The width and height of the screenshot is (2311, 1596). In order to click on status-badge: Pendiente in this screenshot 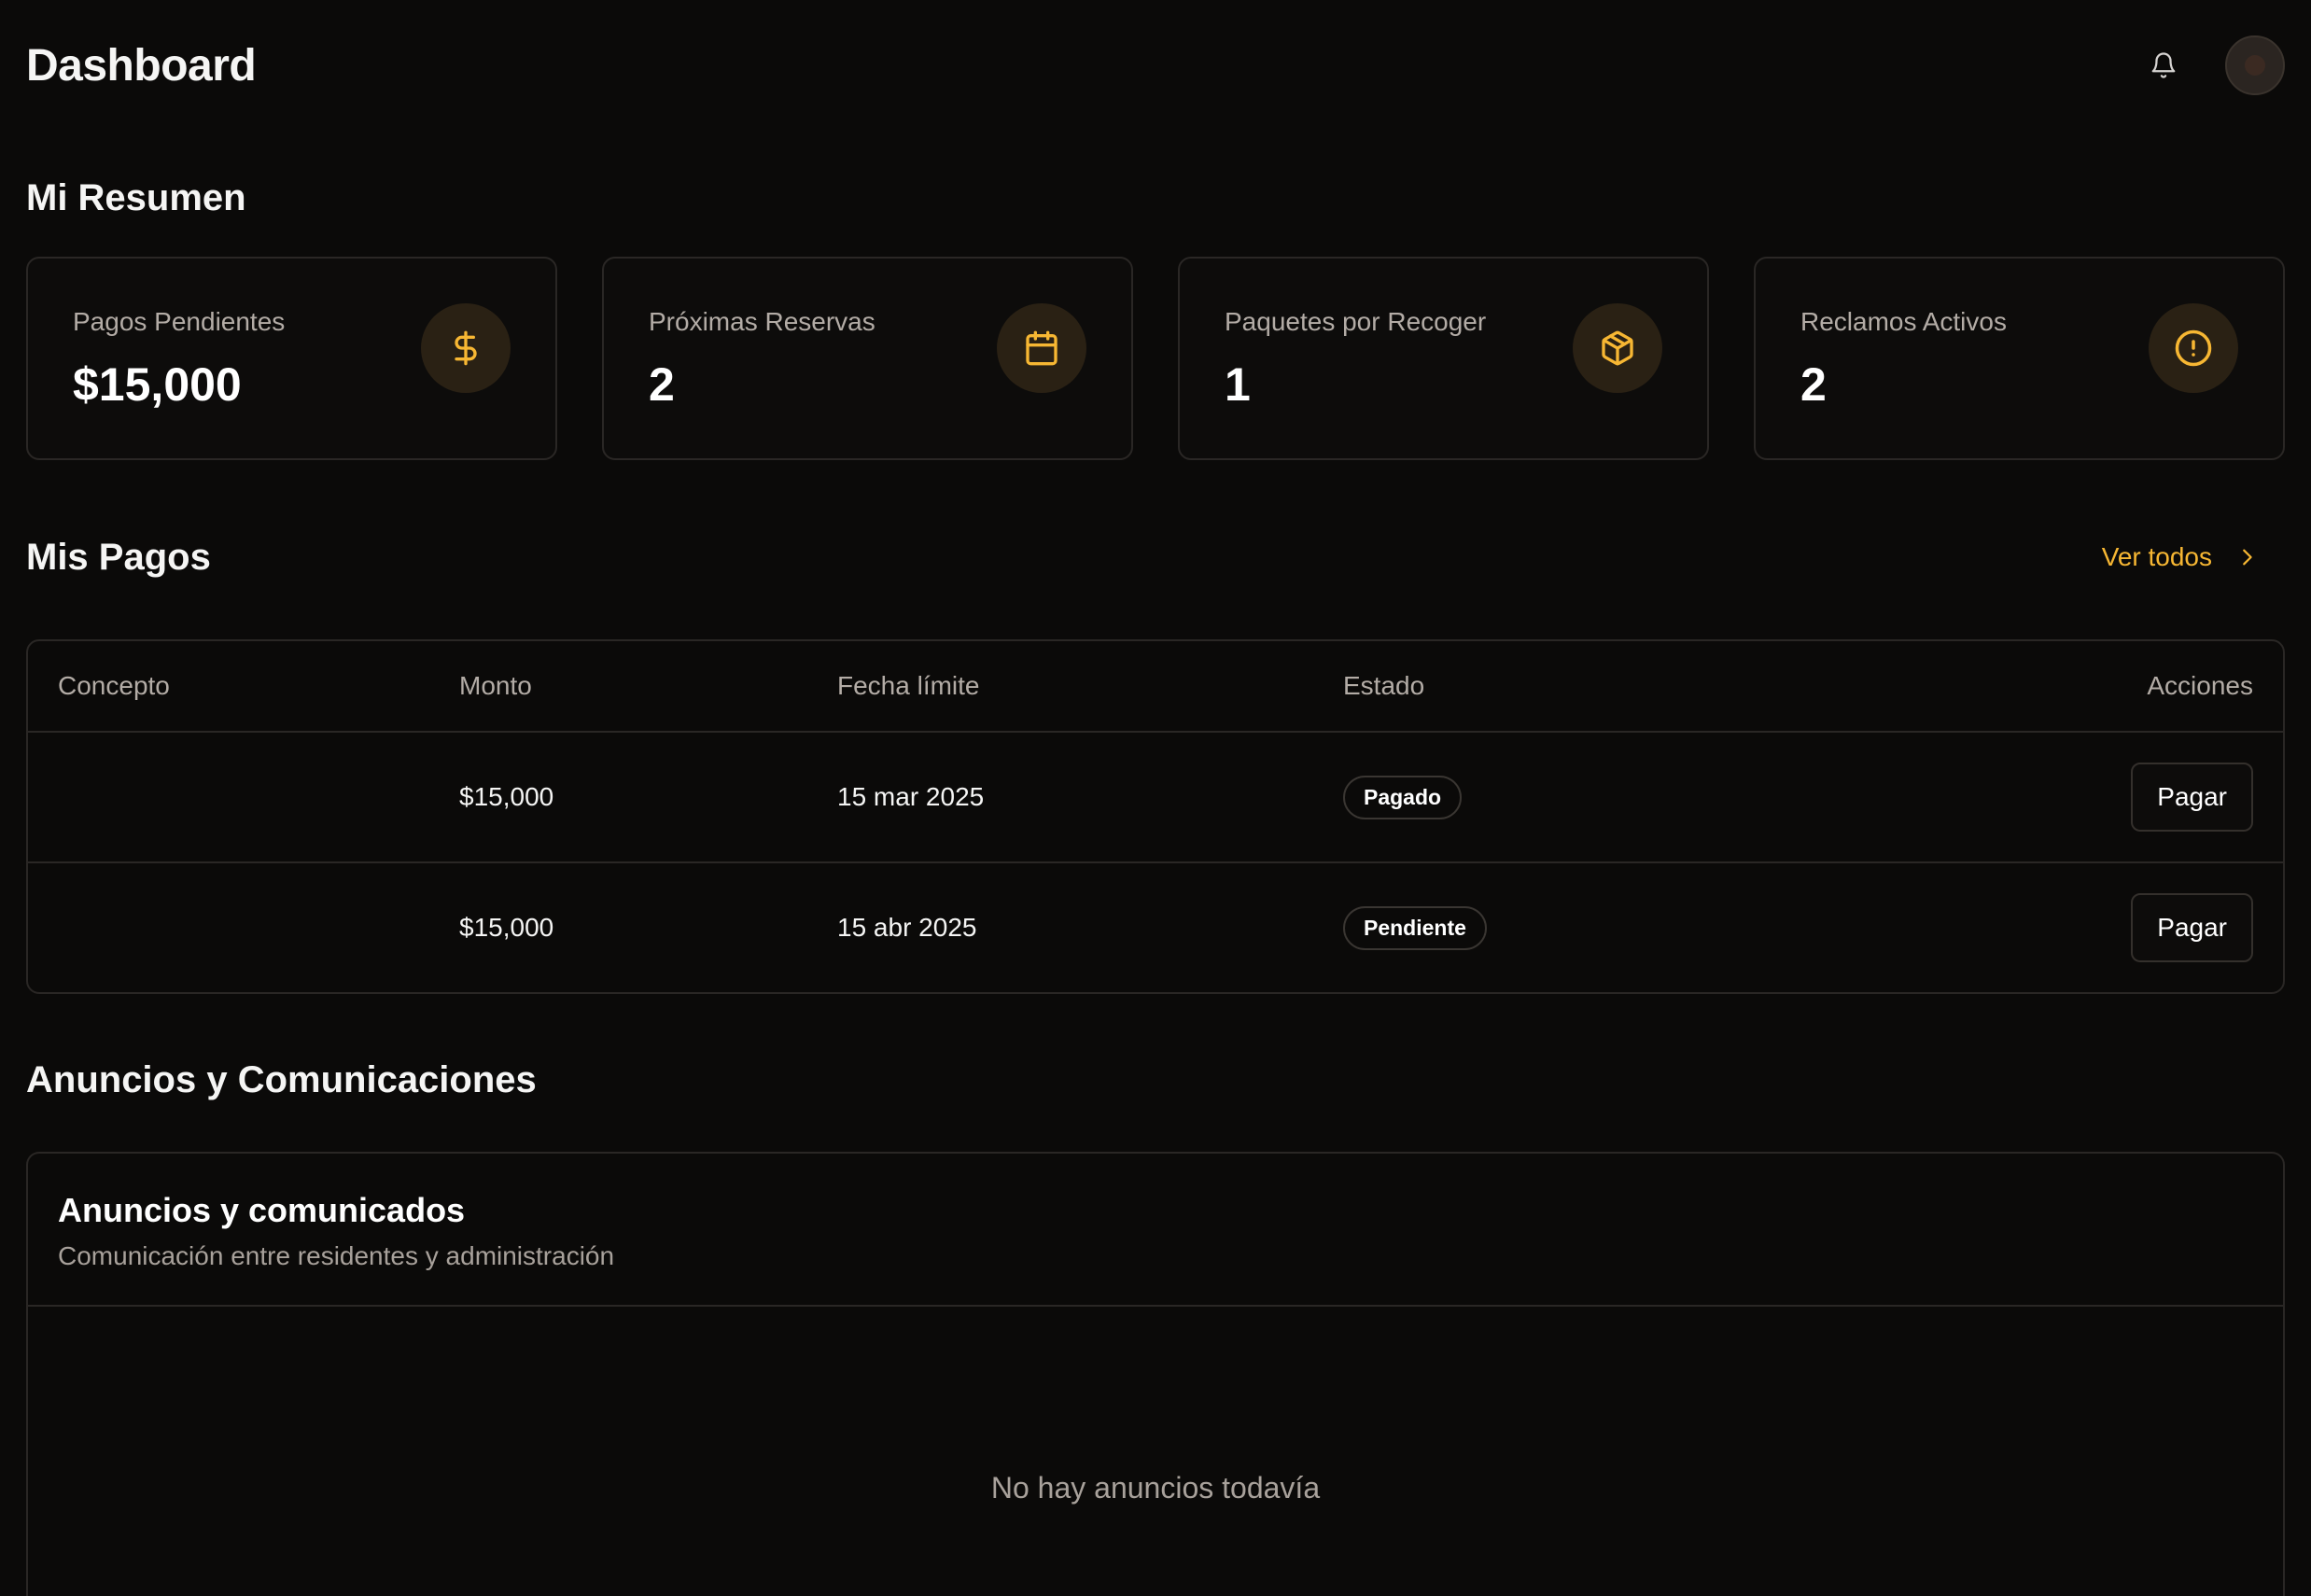, I will do `click(1415, 927)`.